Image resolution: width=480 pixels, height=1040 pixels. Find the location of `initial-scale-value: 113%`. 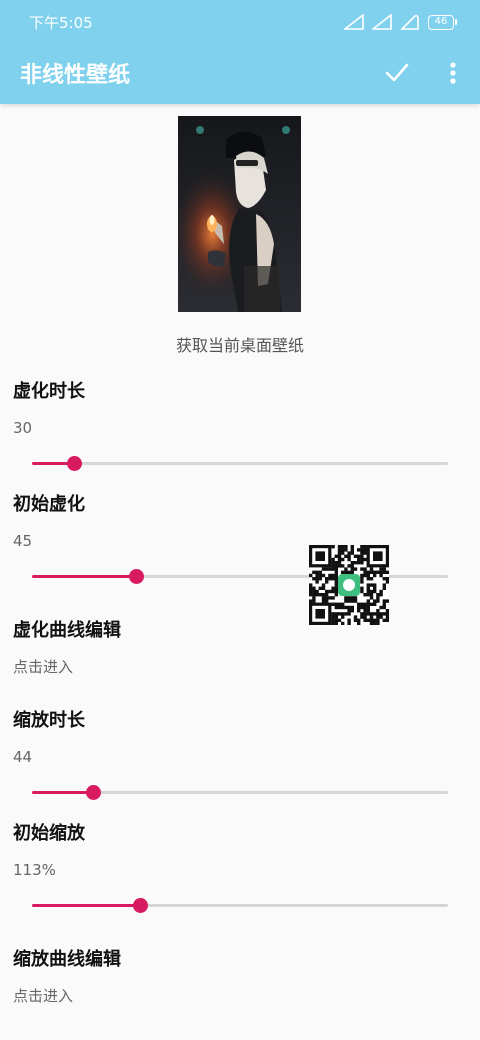

initial-scale-value: 113% is located at coordinates (34, 870).